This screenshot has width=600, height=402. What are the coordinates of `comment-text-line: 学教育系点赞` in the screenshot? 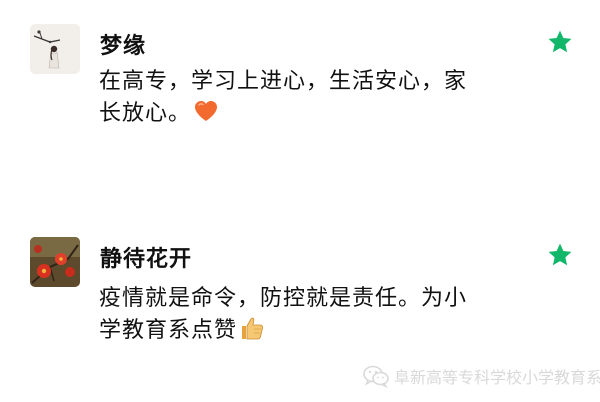 It's located at (168, 330).